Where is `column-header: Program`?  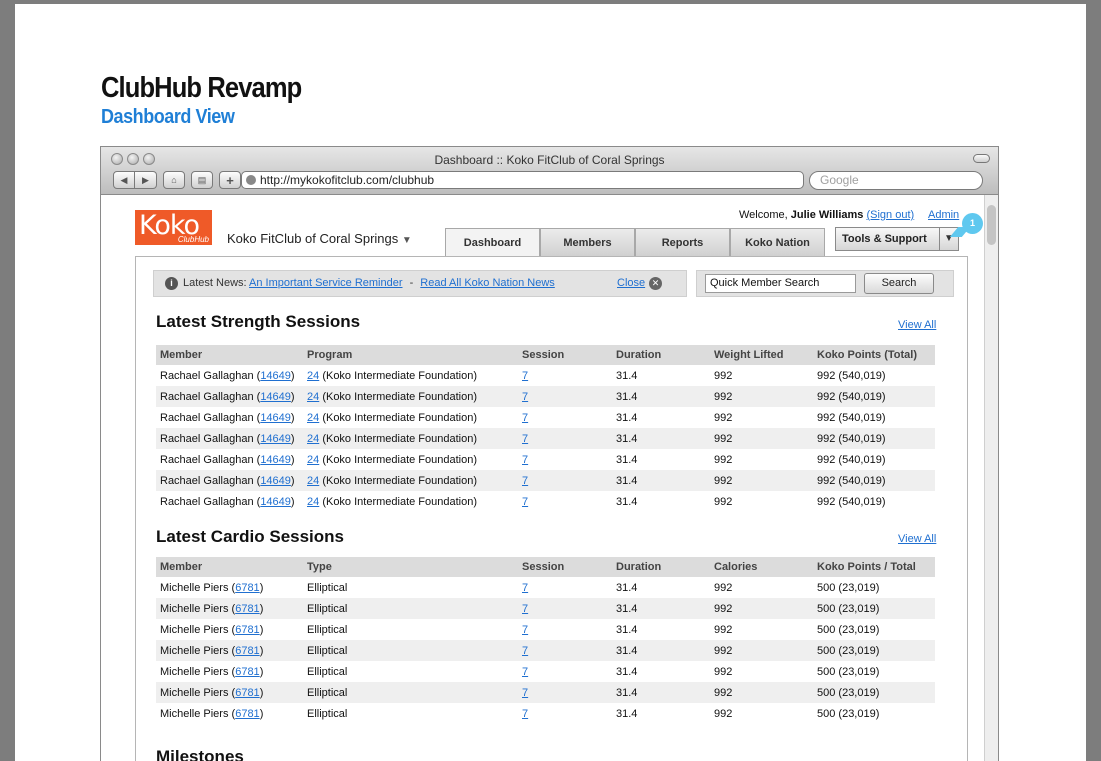
column-header: Program is located at coordinates (410, 355).